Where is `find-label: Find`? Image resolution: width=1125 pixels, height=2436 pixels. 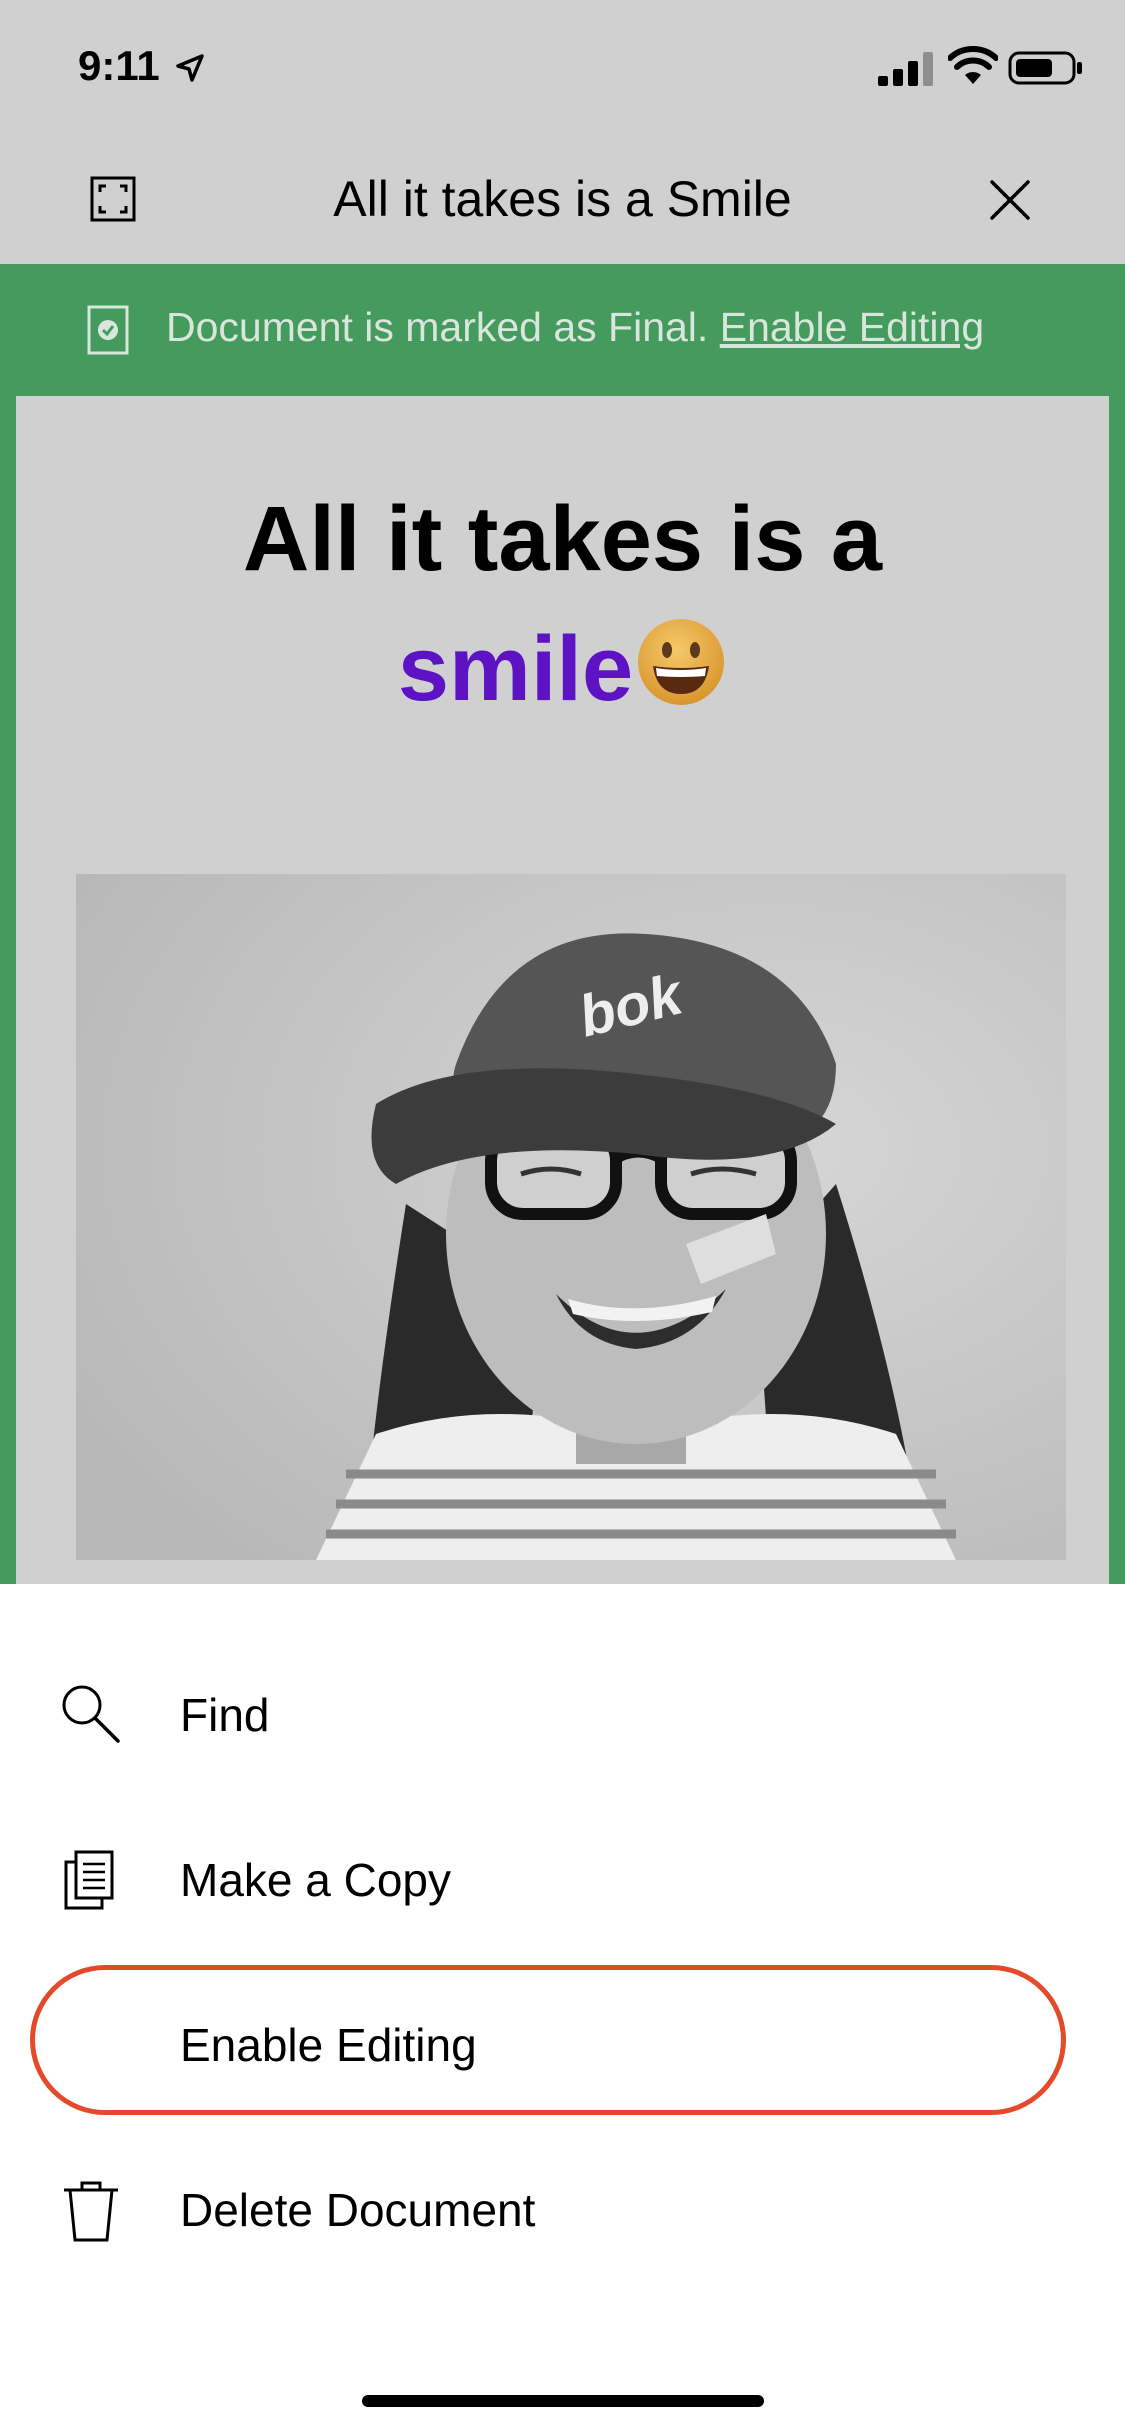
find-label: Find is located at coordinates (225, 1715).